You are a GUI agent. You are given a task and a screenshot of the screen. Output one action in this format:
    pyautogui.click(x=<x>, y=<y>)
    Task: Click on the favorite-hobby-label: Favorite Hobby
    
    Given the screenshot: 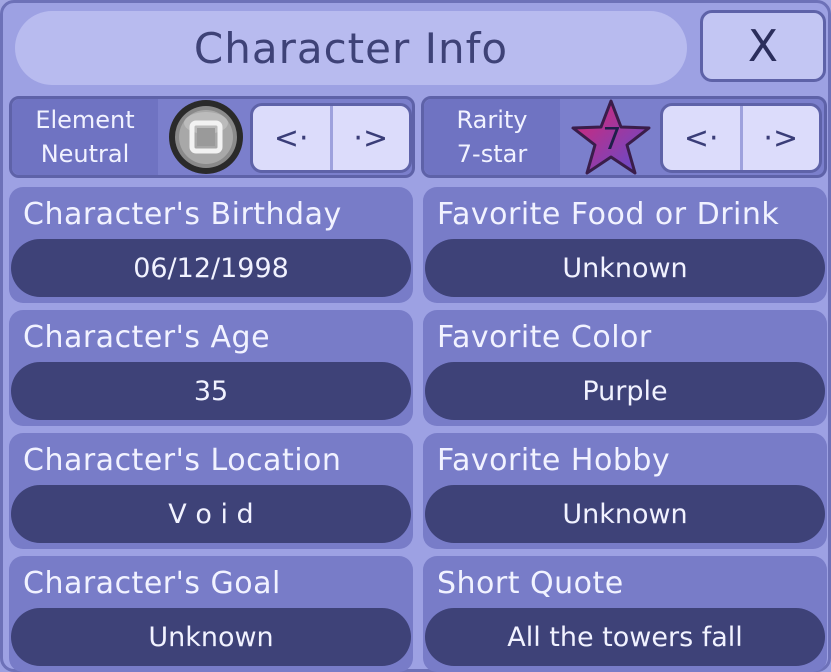 What is the action you would take?
    pyautogui.click(x=554, y=460)
    